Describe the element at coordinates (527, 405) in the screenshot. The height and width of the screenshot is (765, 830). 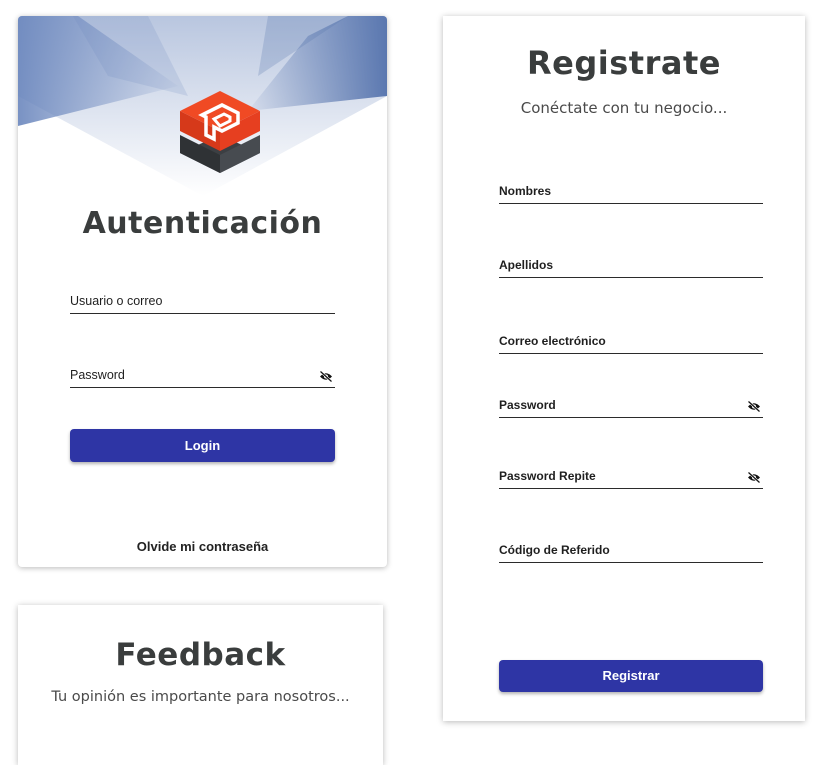
I see `register-password-label: Password` at that location.